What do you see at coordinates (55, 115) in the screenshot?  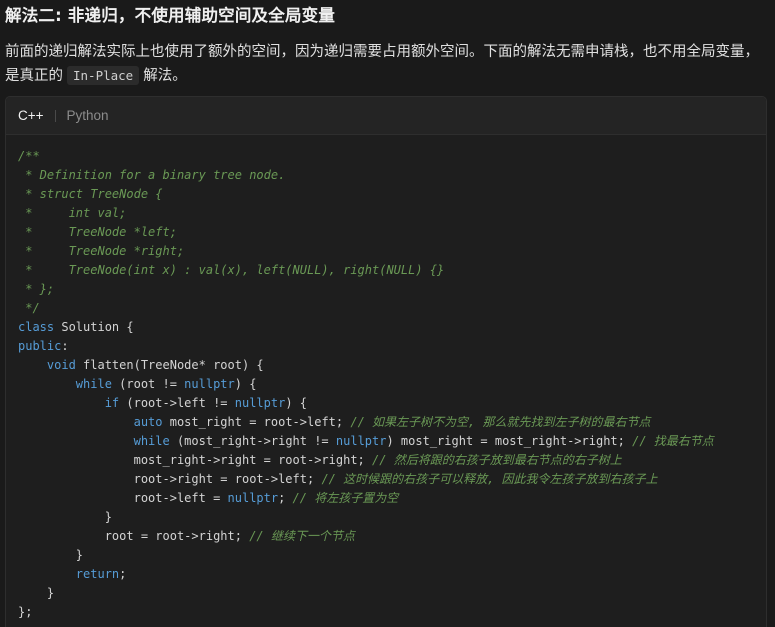 I see `tab-divider` at bounding box center [55, 115].